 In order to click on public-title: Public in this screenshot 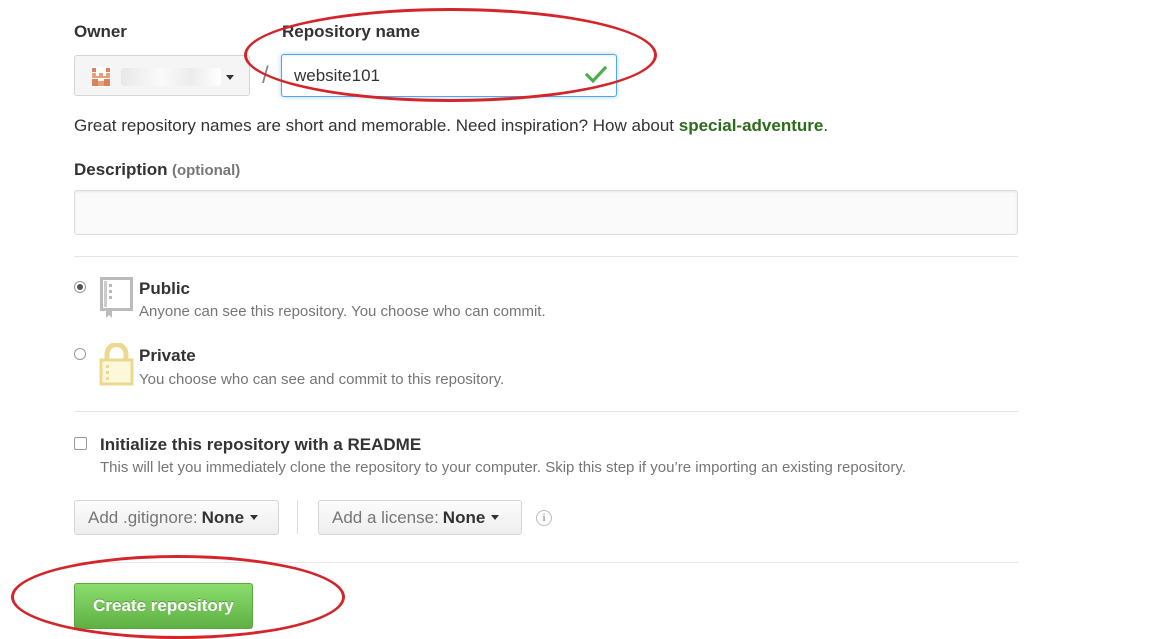, I will do `click(165, 288)`.